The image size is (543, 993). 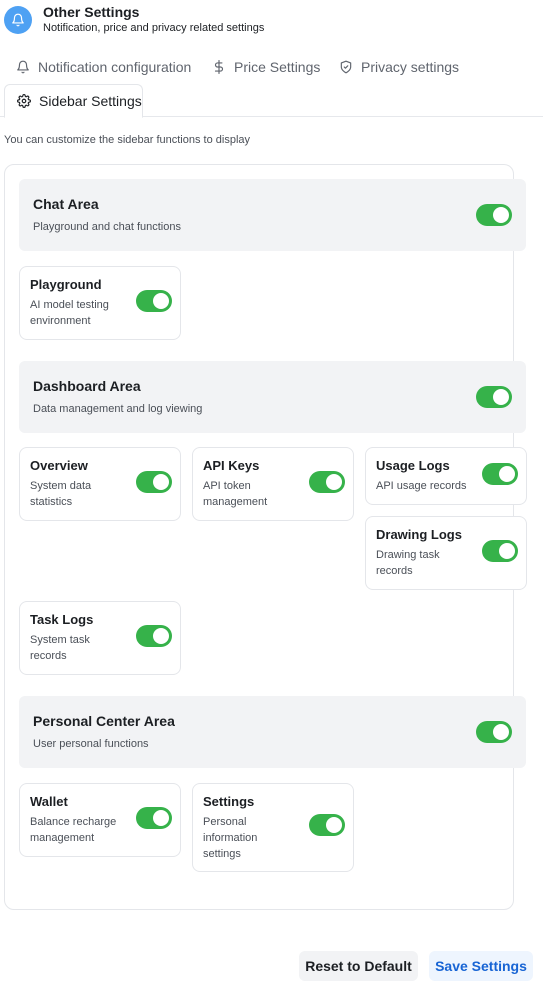 I want to click on item-description: Drawing task records, so click(x=408, y=563).